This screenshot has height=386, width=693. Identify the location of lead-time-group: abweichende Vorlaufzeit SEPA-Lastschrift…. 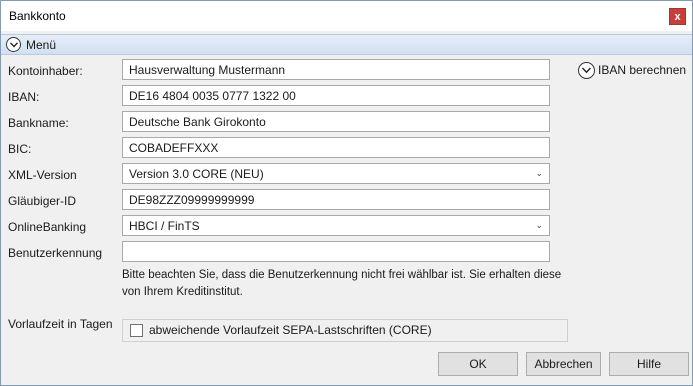
(345, 330).